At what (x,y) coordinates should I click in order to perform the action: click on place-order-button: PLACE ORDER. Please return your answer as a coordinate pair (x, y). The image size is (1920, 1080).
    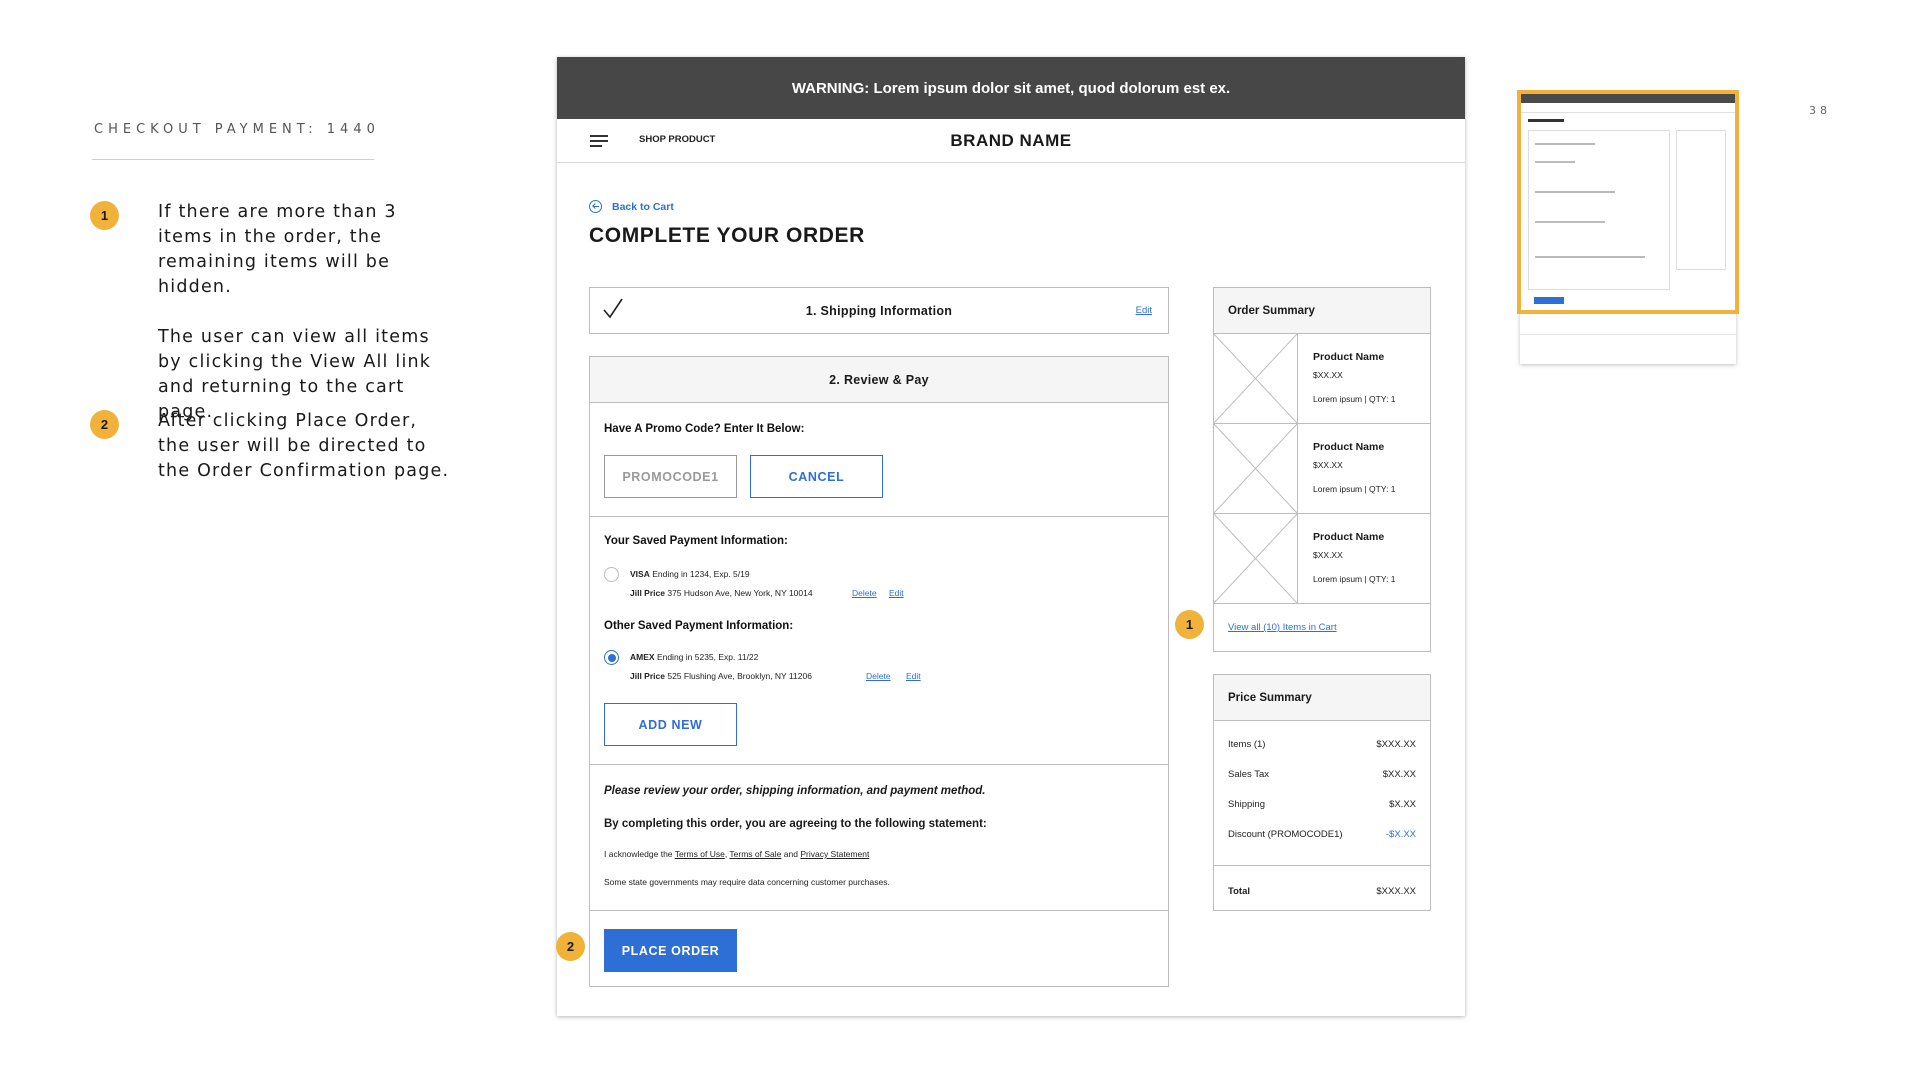
    Looking at the image, I should click on (670, 950).